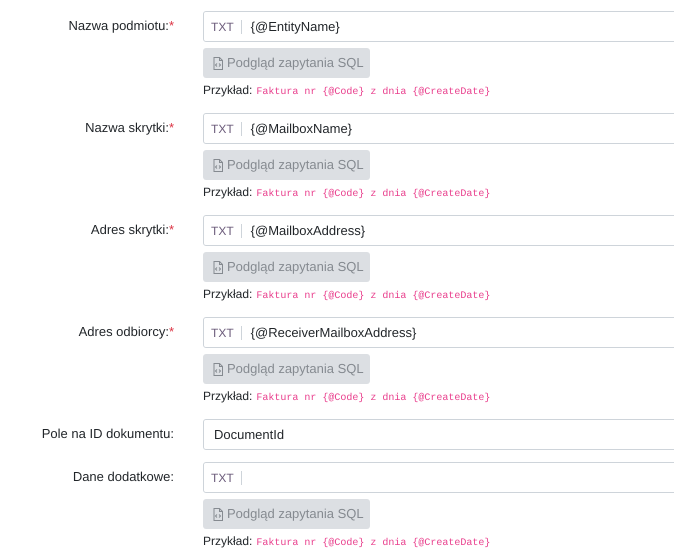 The image size is (674, 550). Describe the element at coordinates (129, 128) in the screenshot. I see `field-label: Nazwa skrytki:*` at that location.